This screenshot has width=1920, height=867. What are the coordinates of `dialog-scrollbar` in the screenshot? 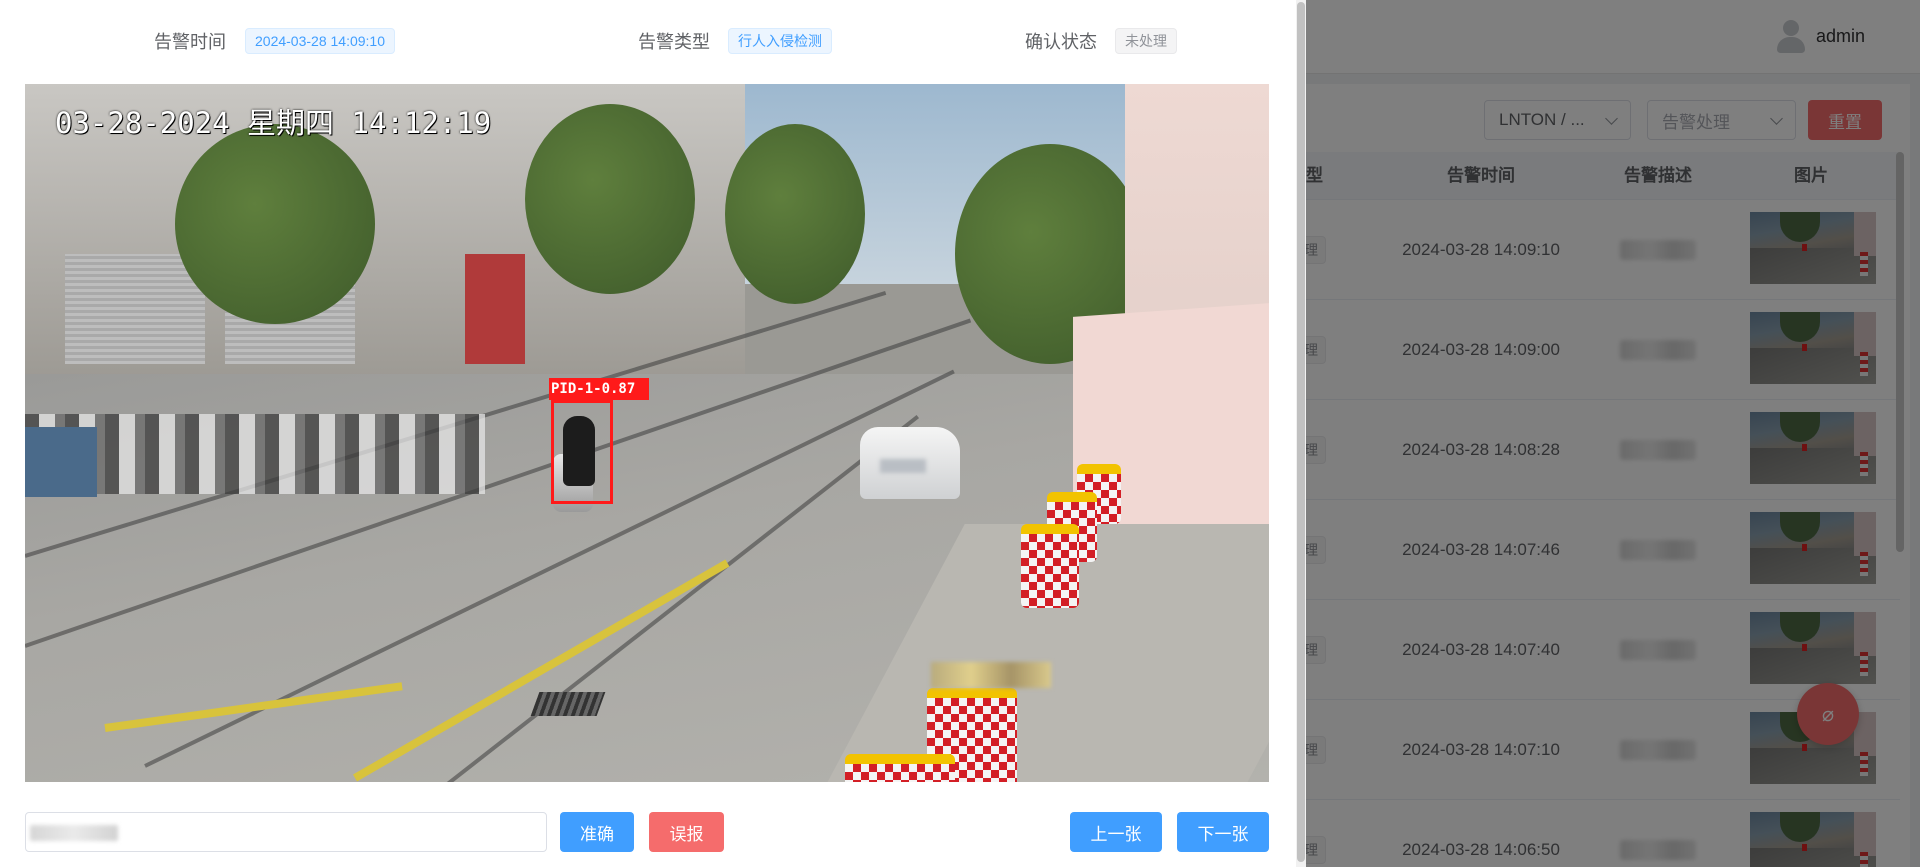 It's located at (1301, 433).